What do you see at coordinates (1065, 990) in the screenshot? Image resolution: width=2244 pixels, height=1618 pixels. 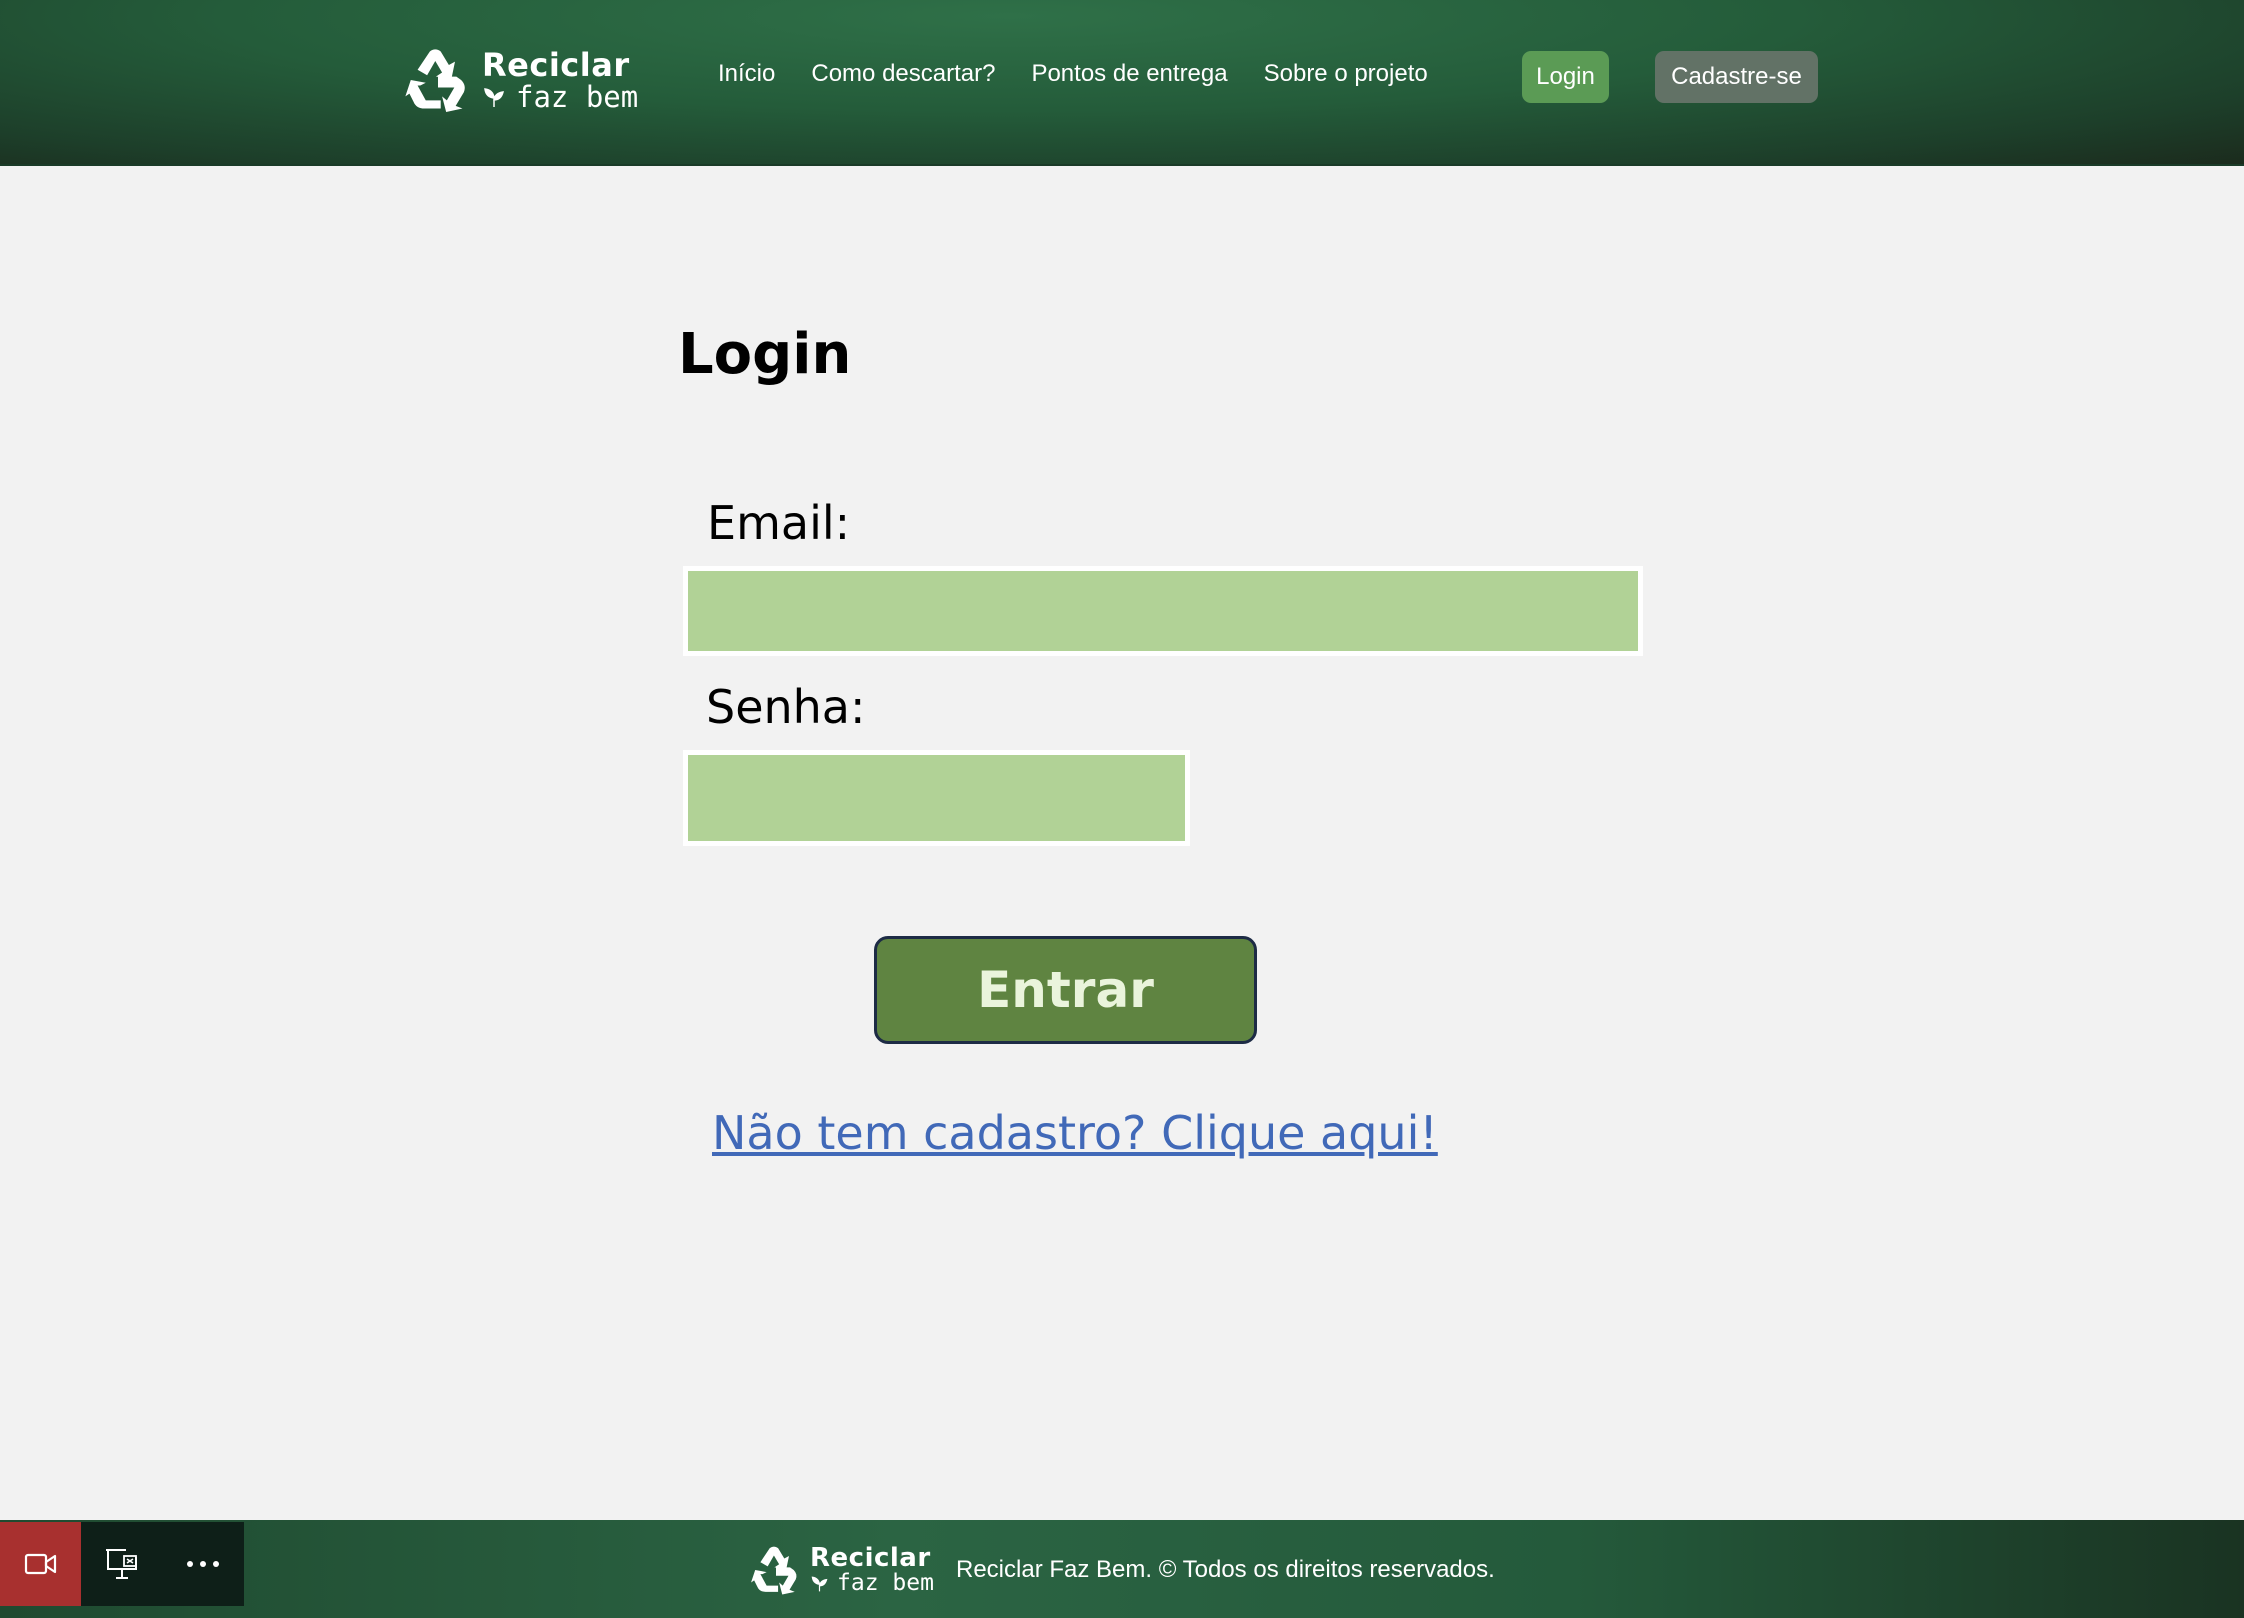 I see `enter-button: Entrar` at bounding box center [1065, 990].